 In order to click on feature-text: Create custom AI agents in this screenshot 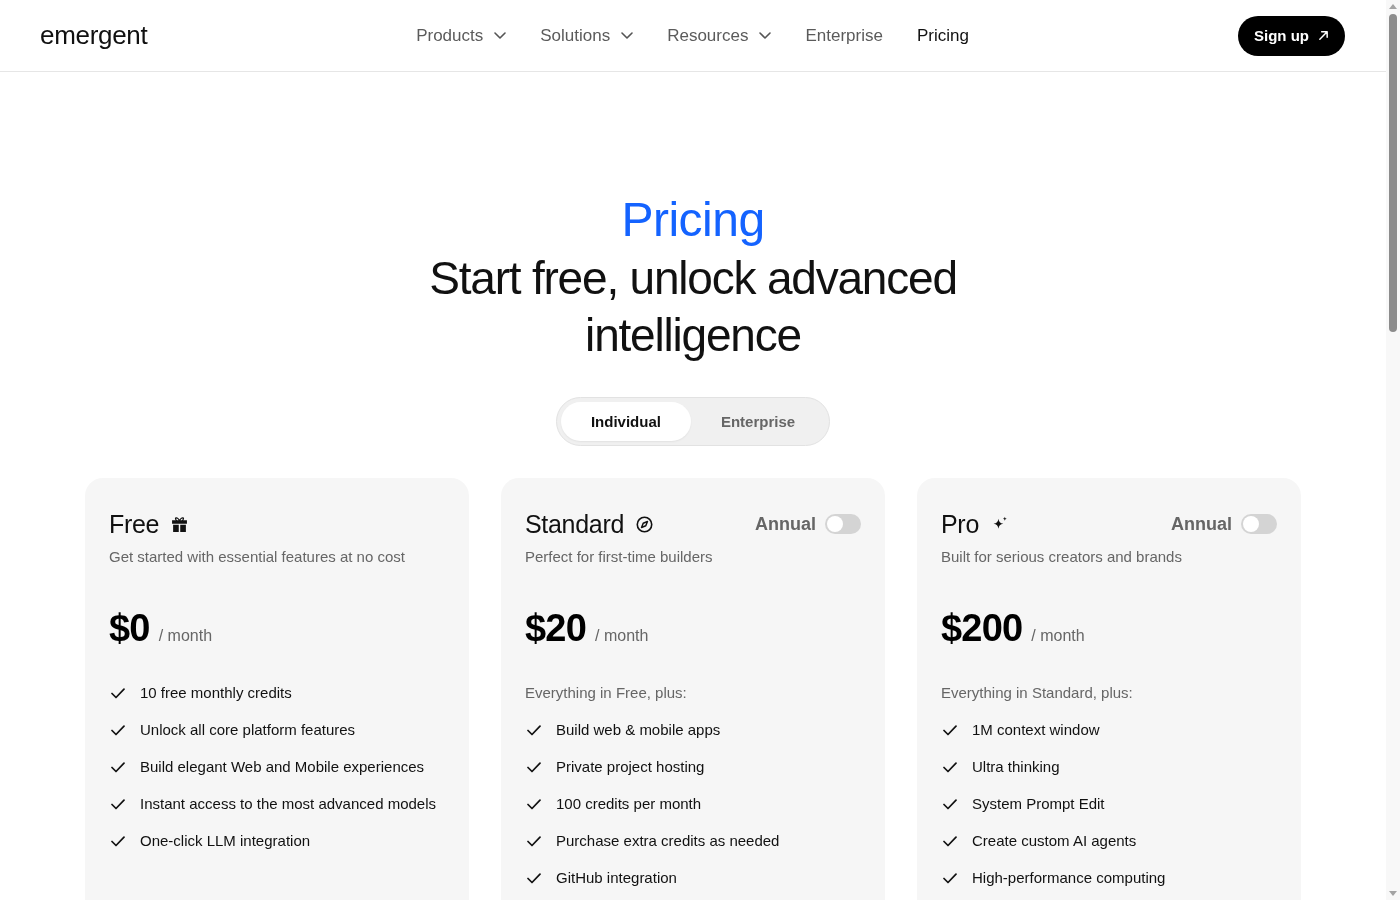, I will do `click(1054, 841)`.